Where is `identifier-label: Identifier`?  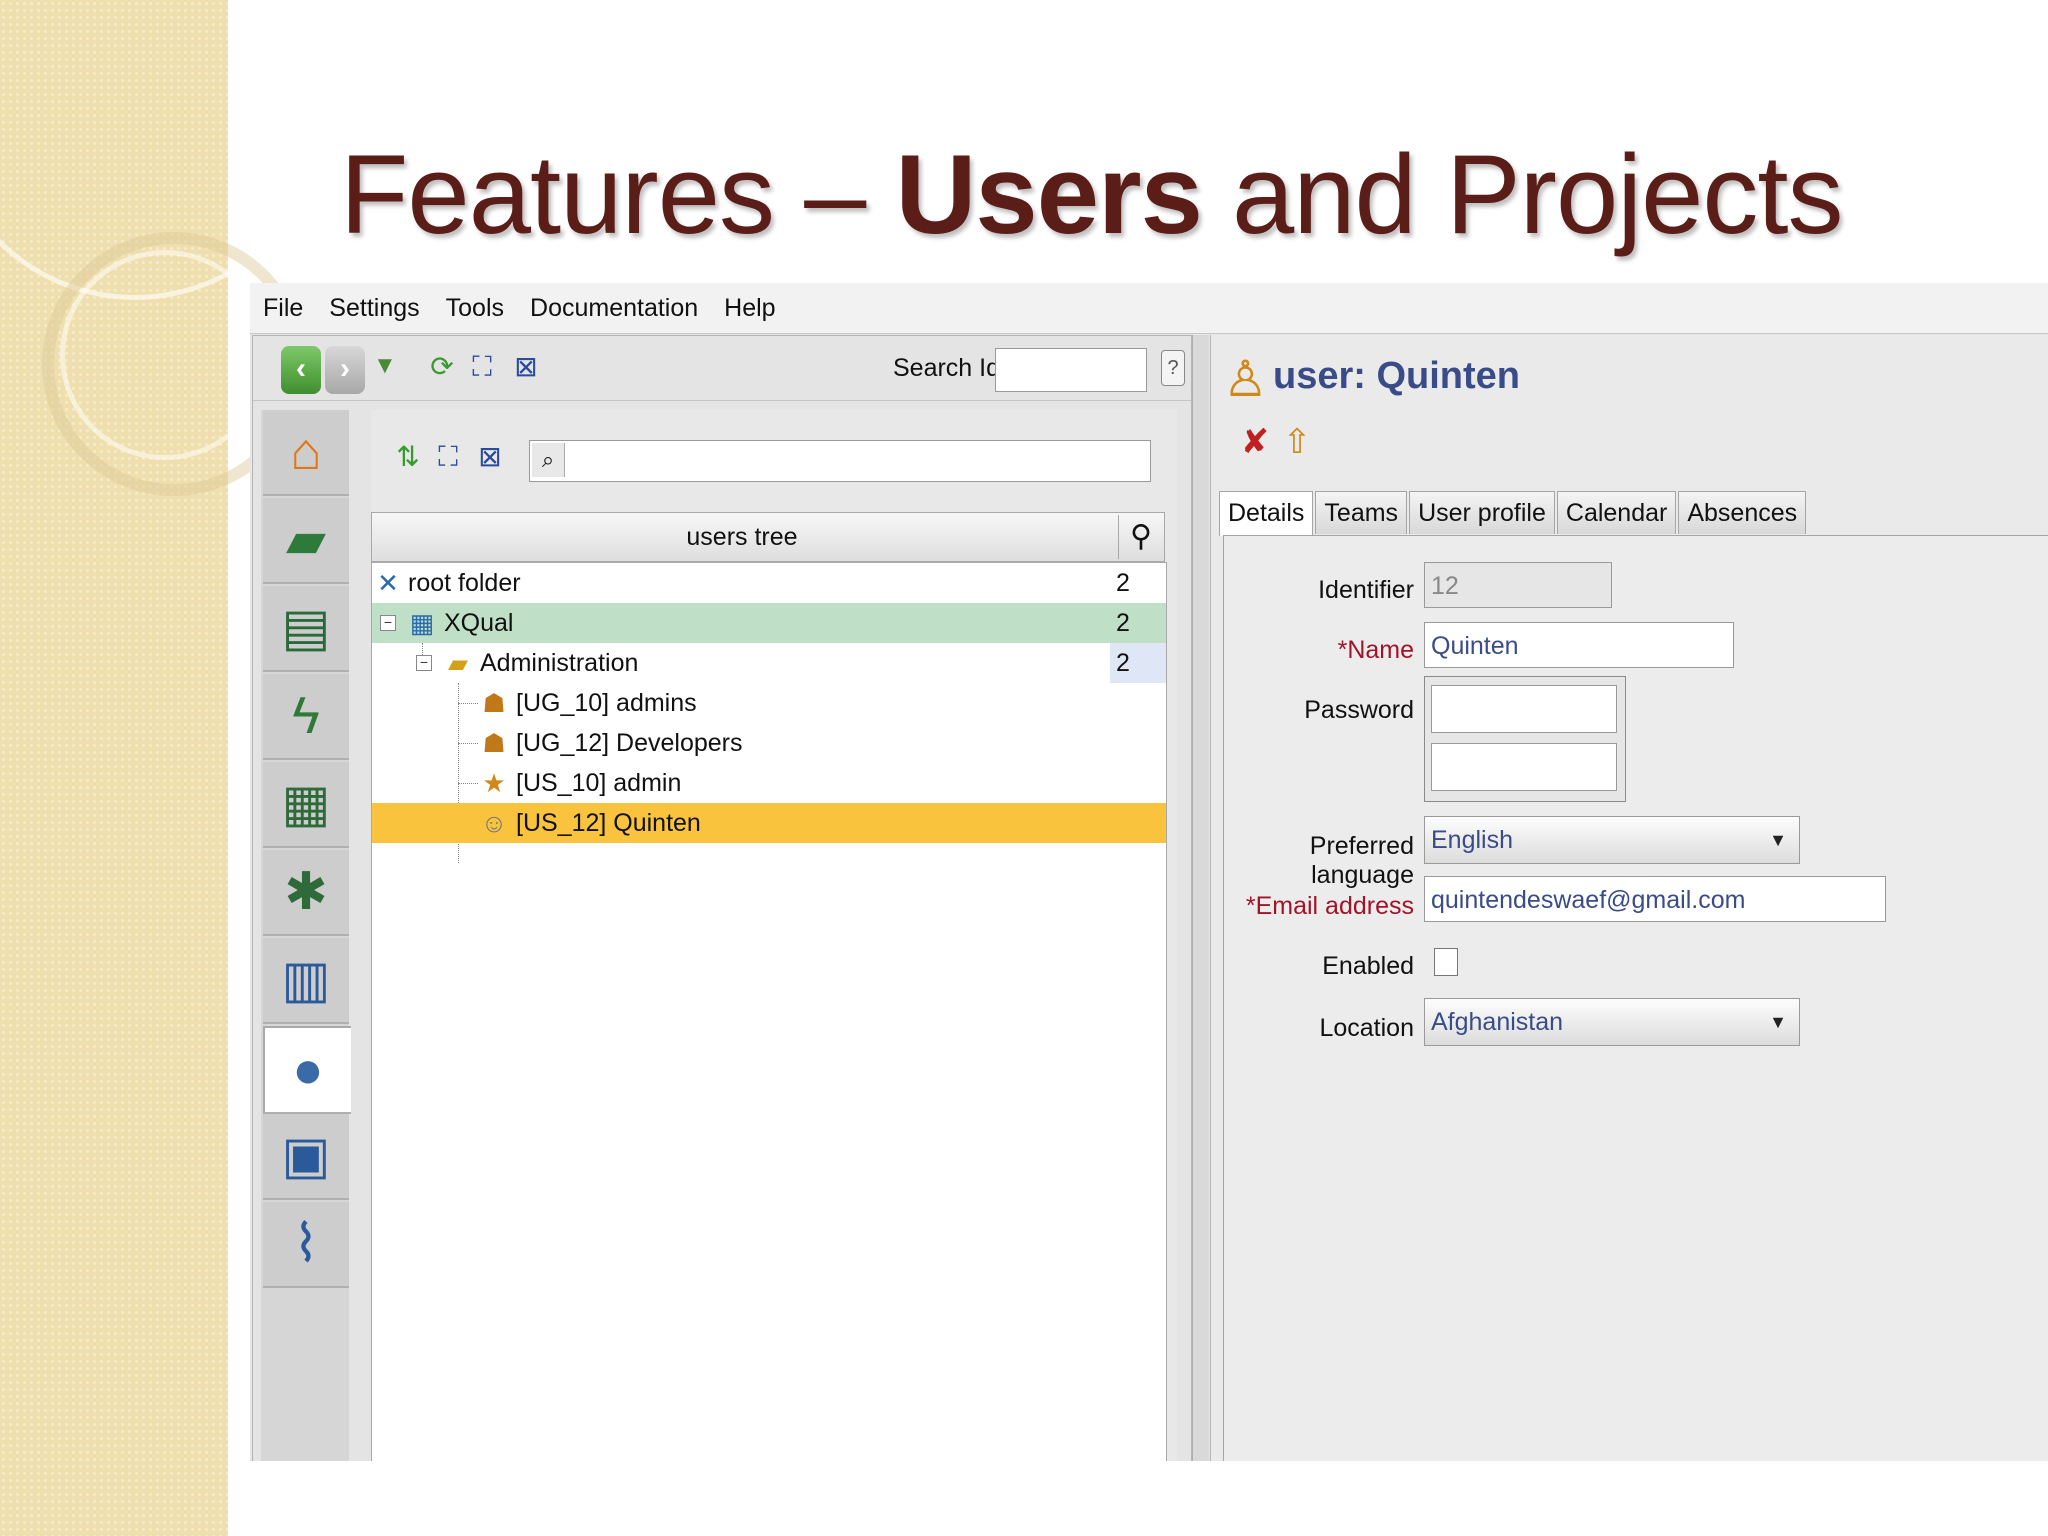
identifier-label: Identifier is located at coordinates (1366, 590).